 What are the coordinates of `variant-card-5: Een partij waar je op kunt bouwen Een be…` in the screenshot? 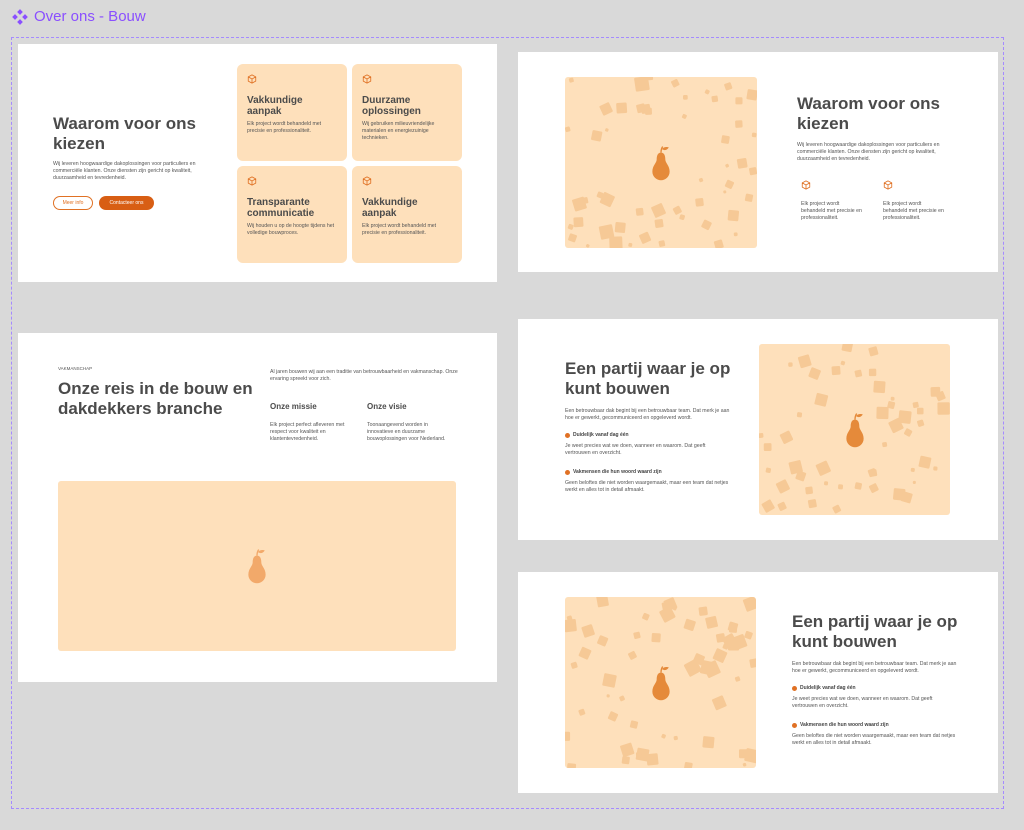 It's located at (758, 682).